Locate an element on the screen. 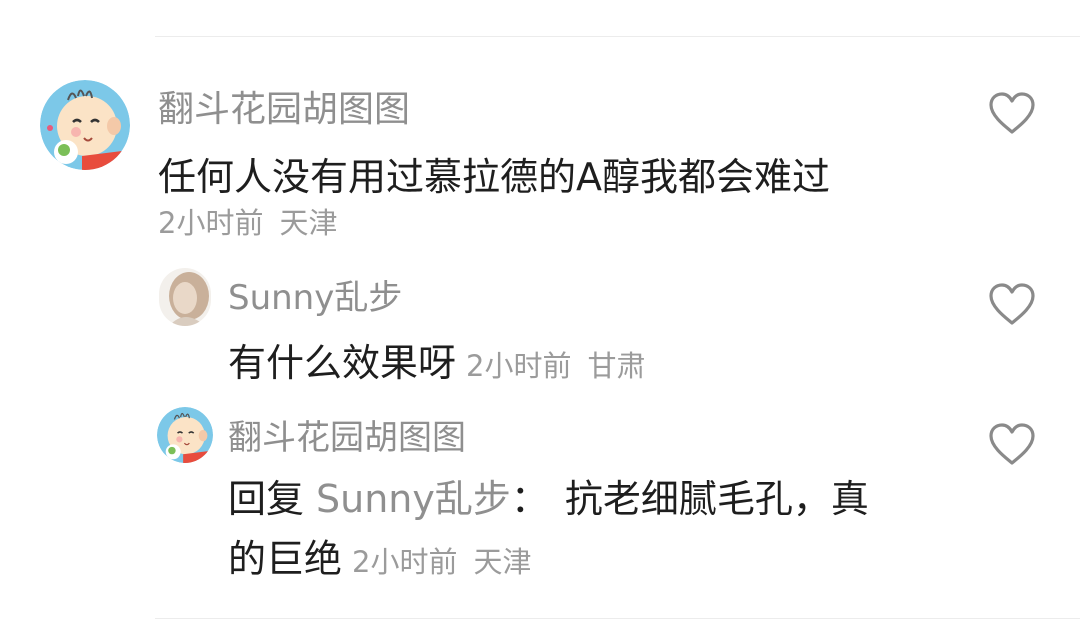  top-divider is located at coordinates (617, 36).